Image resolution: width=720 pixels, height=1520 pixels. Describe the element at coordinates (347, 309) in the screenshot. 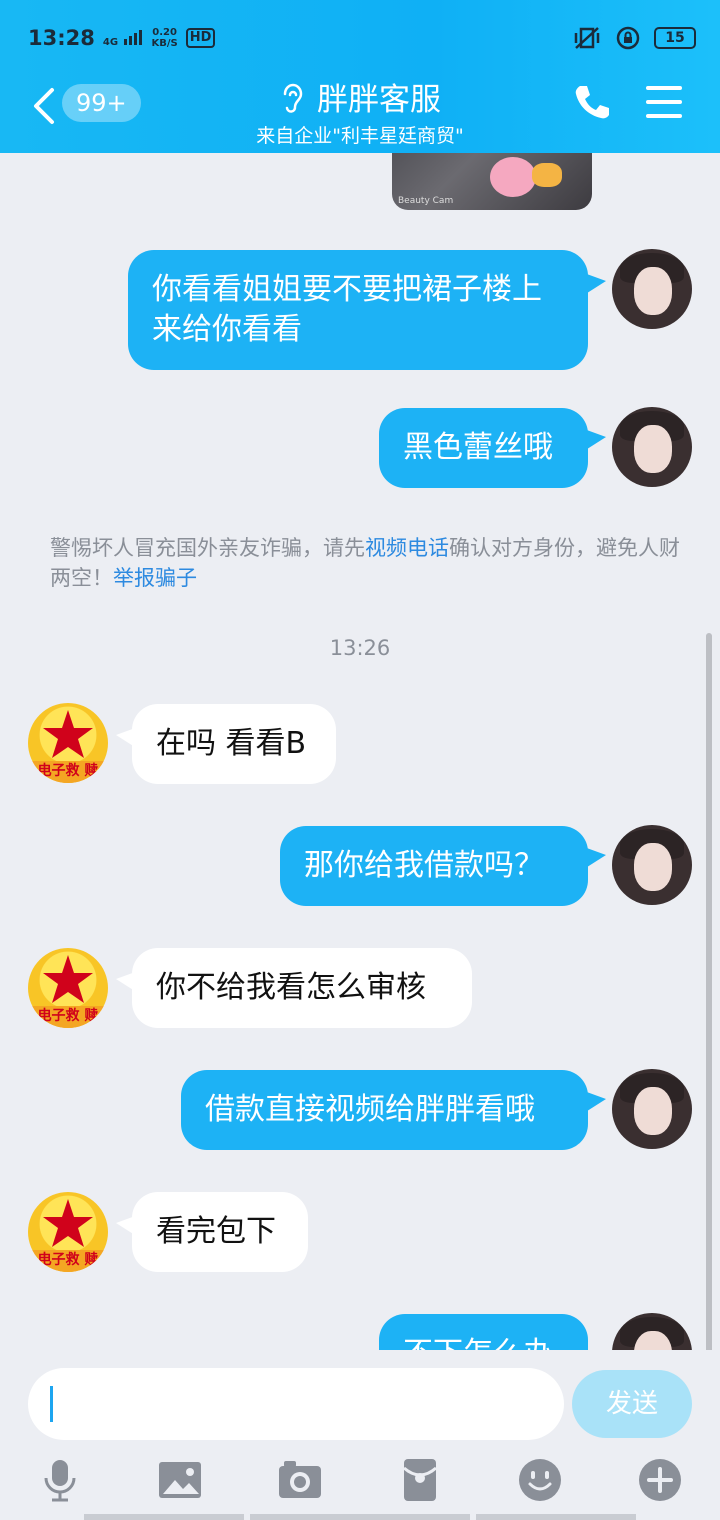

I see `message-text: 你看看姐姐要不要把裙子楼上来给你看看` at that location.